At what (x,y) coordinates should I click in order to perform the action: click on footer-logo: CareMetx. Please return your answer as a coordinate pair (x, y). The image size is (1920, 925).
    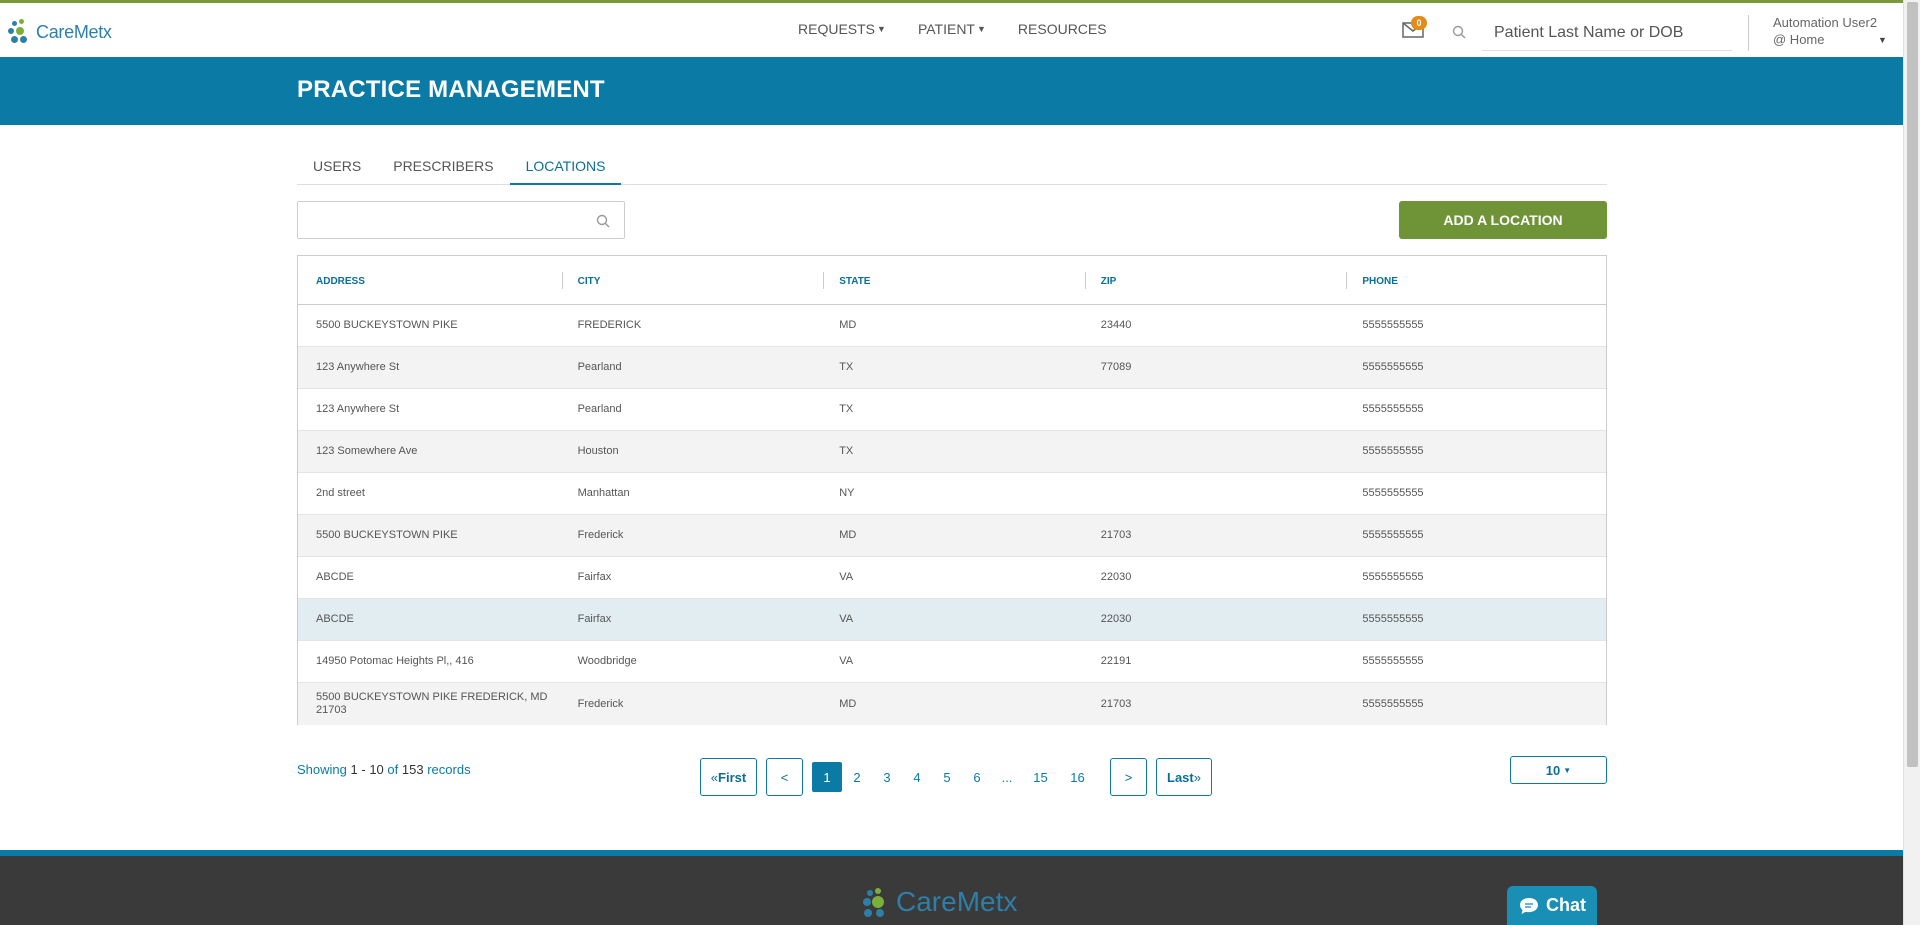
    Looking at the image, I should click on (939, 902).